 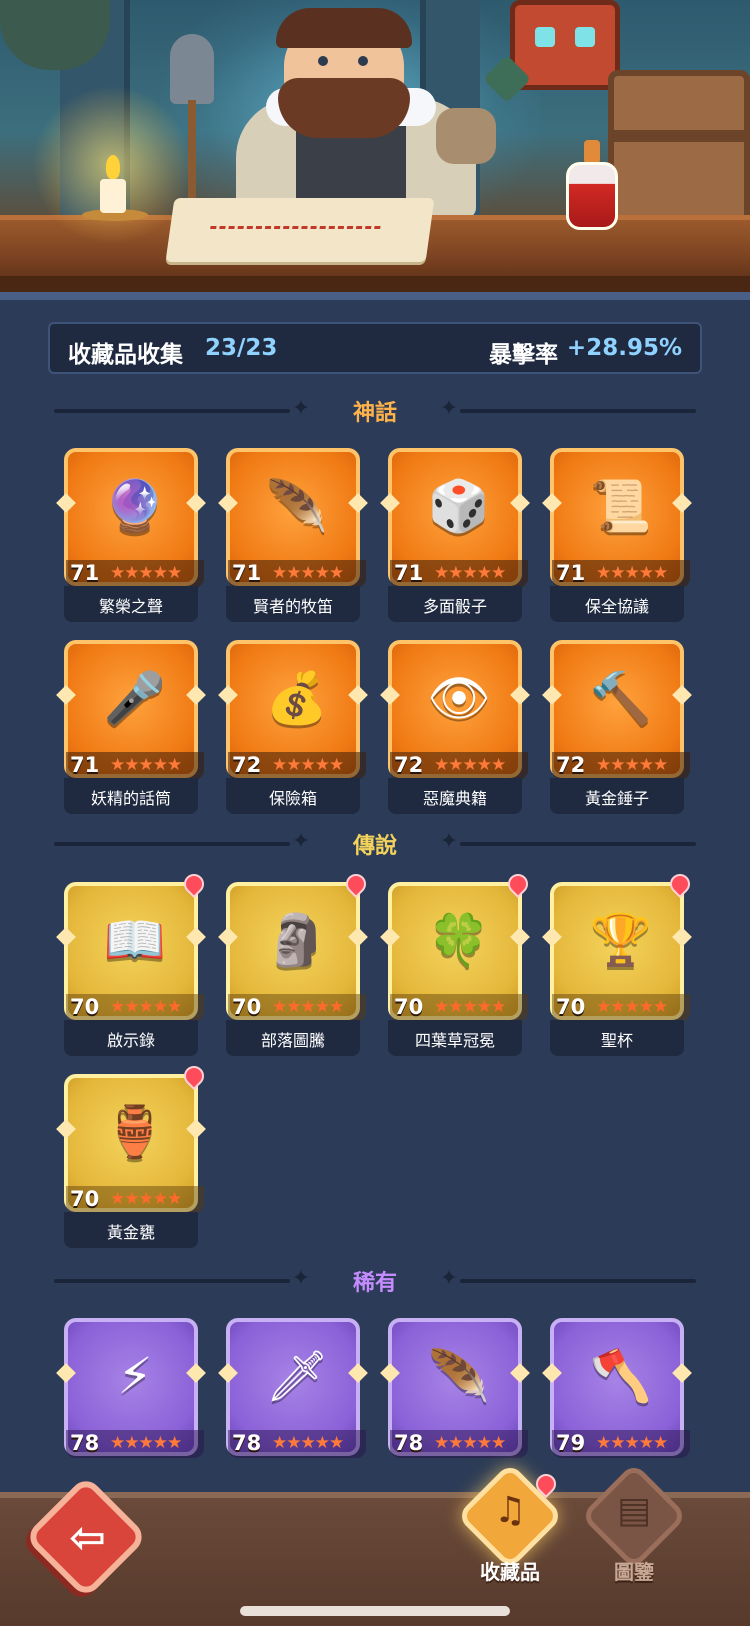 I want to click on home-indicator, so click(x=375, y=1611).